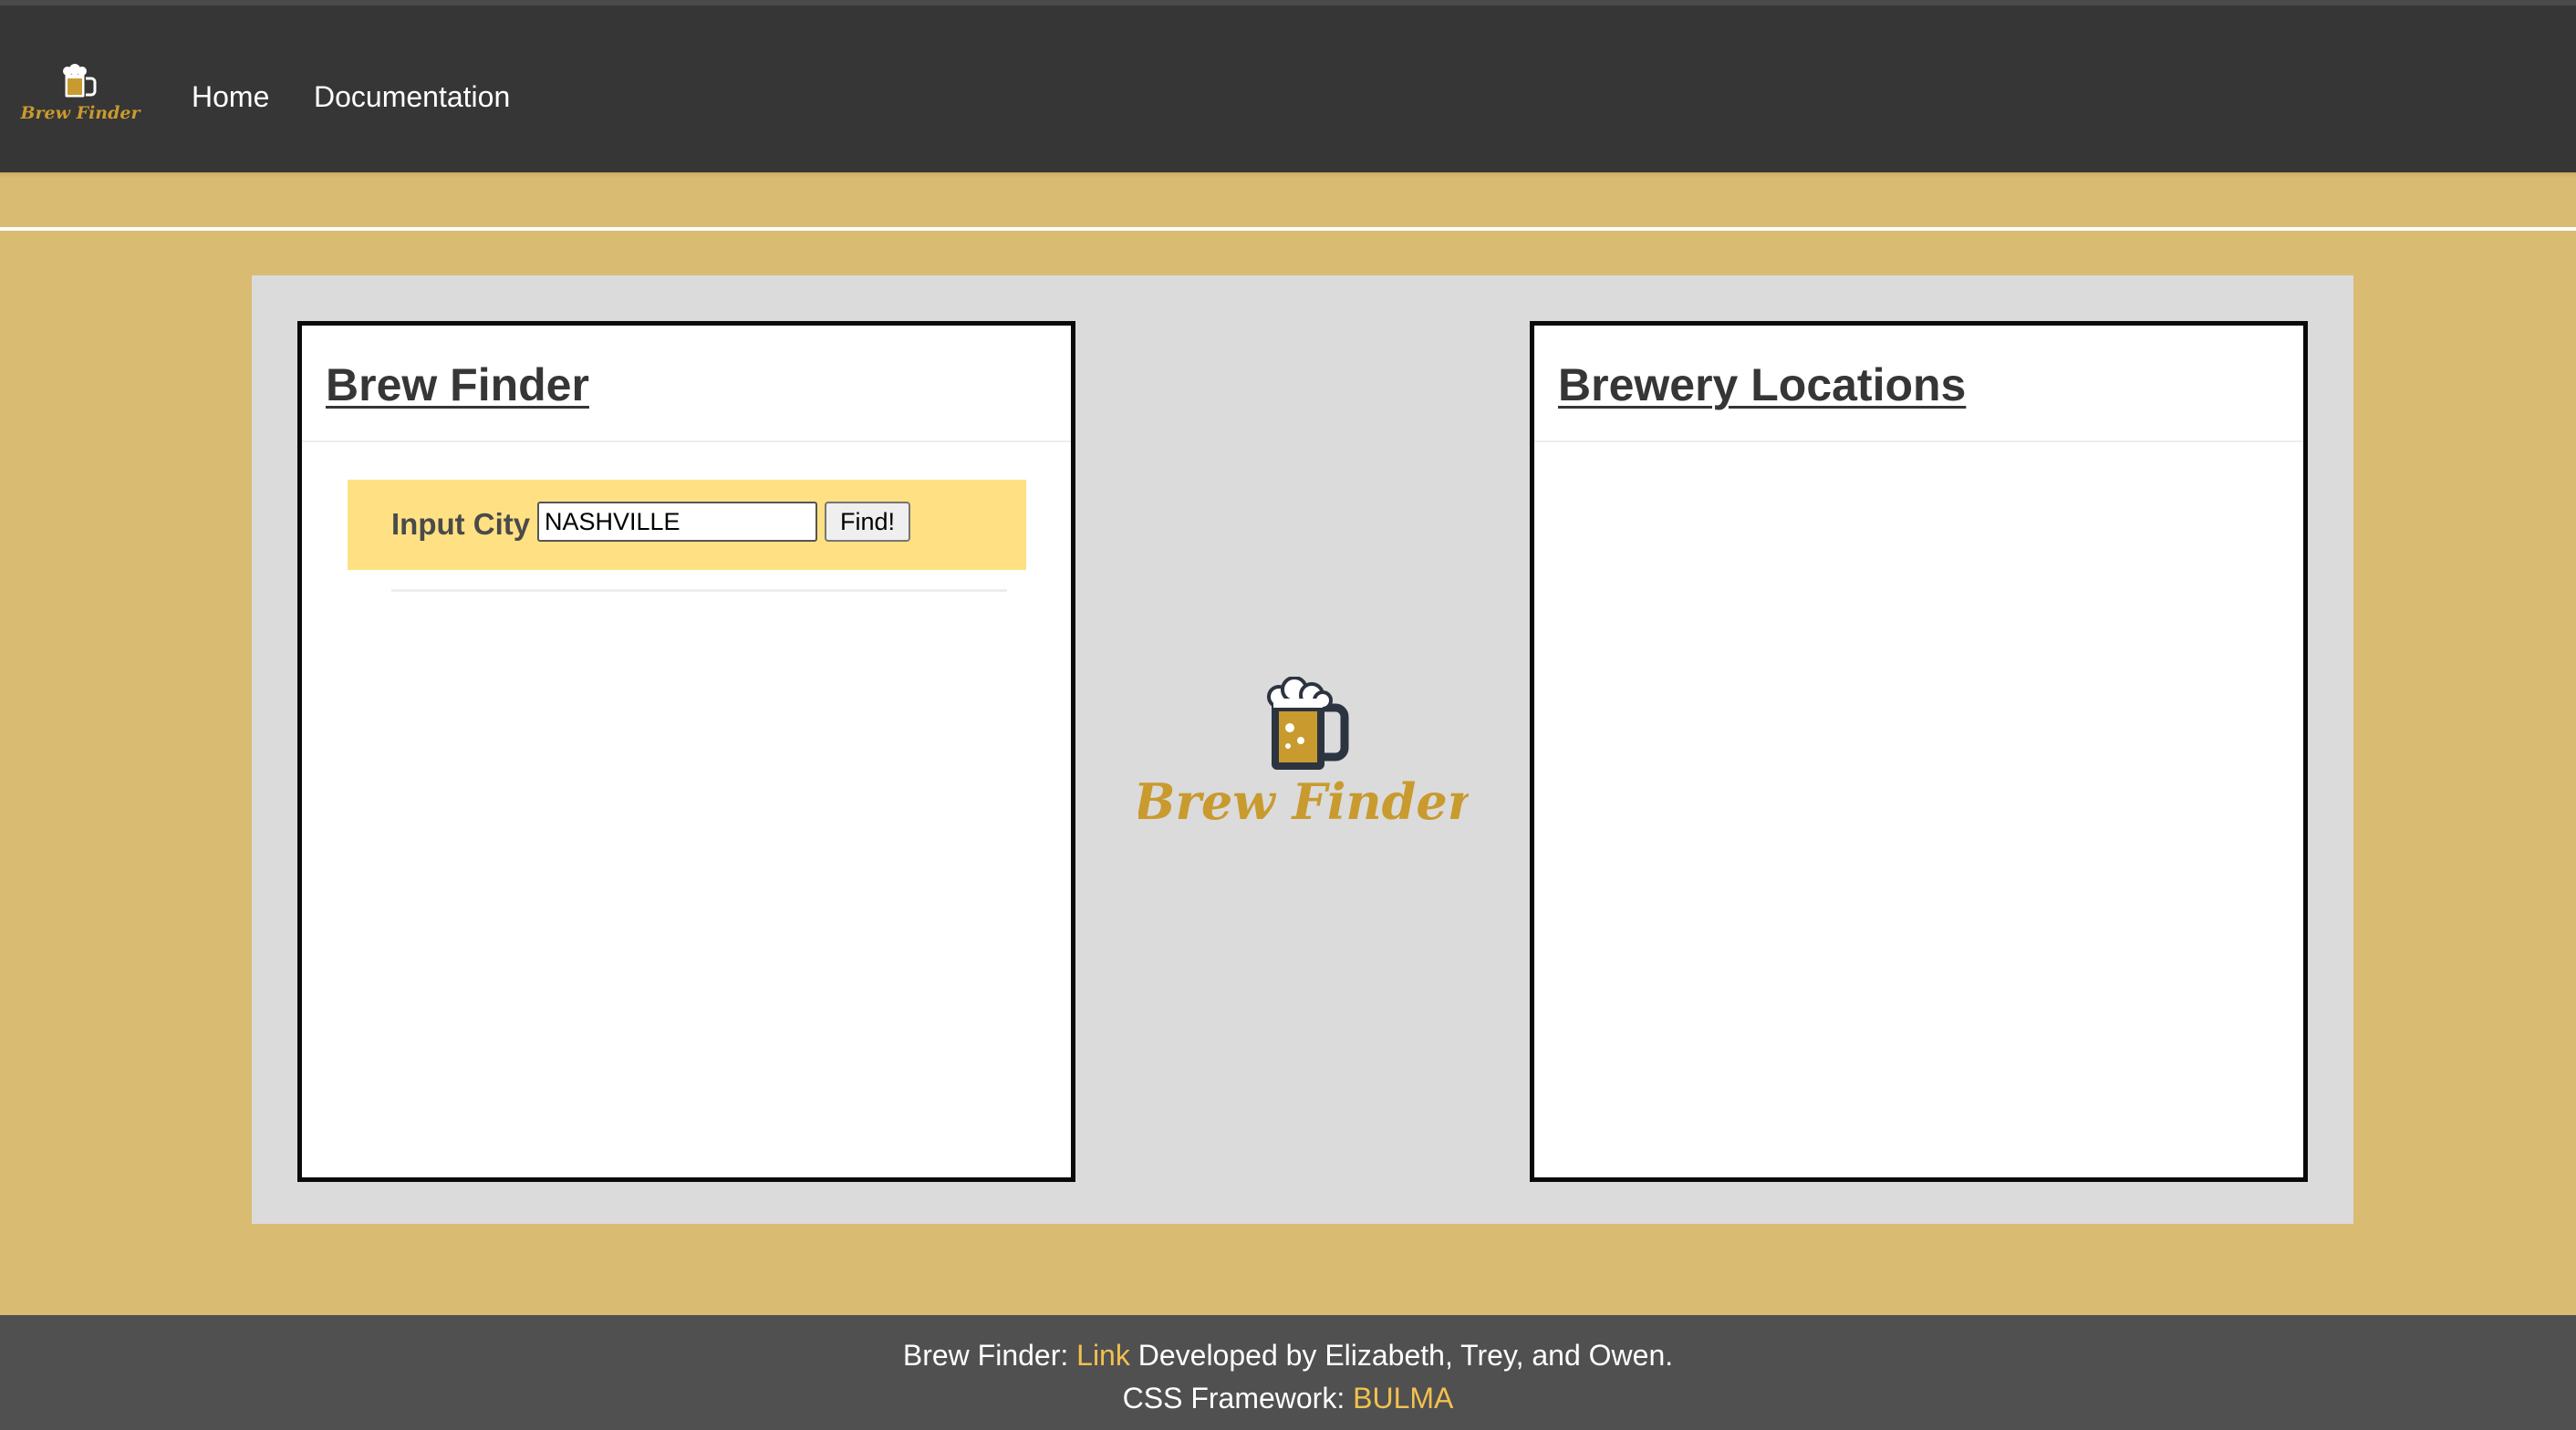 This screenshot has height=1430, width=2576. I want to click on center-logo: Brew Finder, so click(1303, 755).